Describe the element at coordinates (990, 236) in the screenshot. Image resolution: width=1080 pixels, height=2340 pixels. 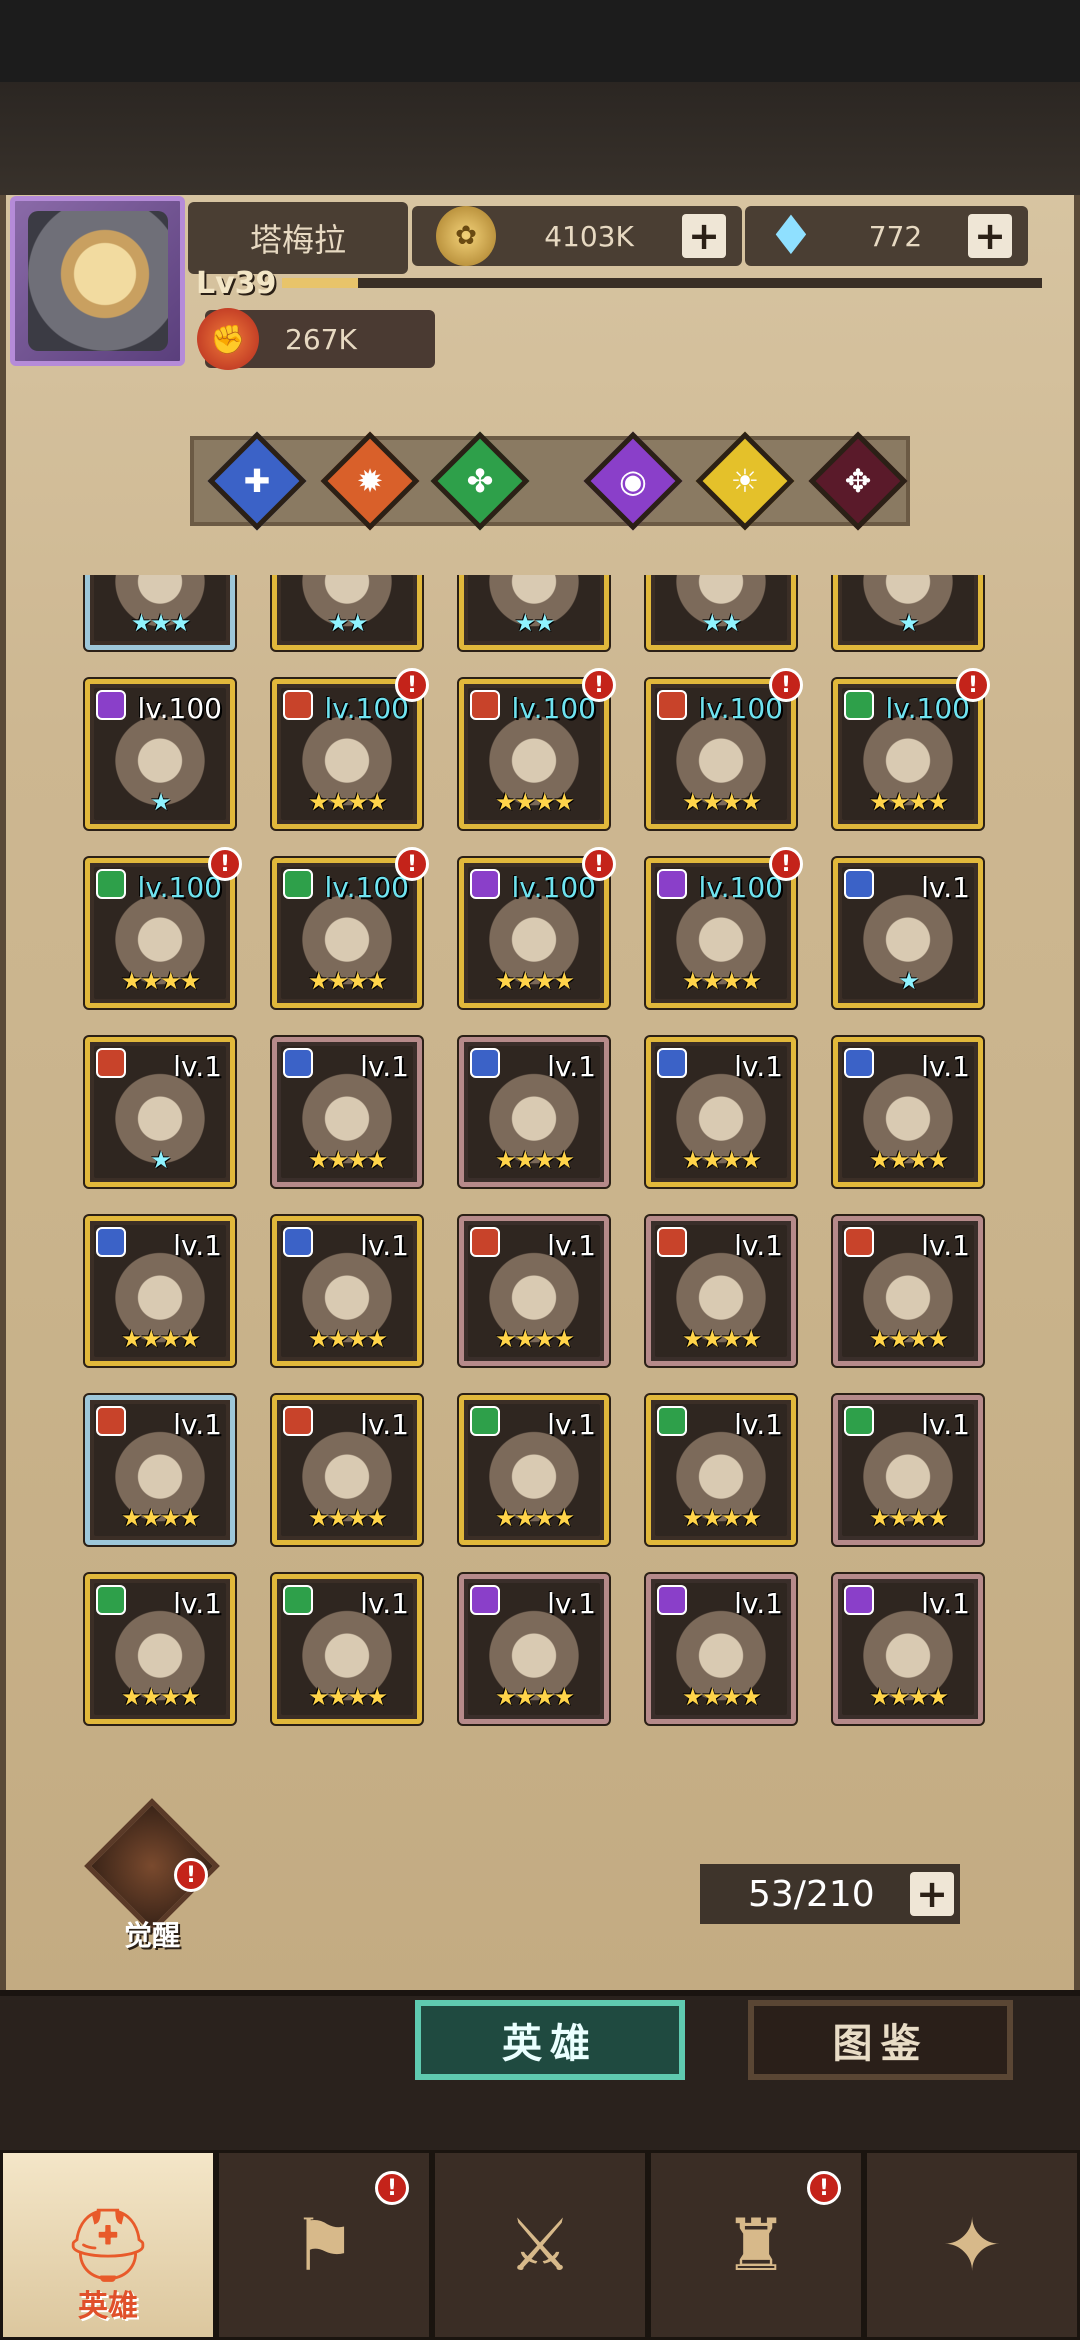
I see `add-gems-button: +` at that location.